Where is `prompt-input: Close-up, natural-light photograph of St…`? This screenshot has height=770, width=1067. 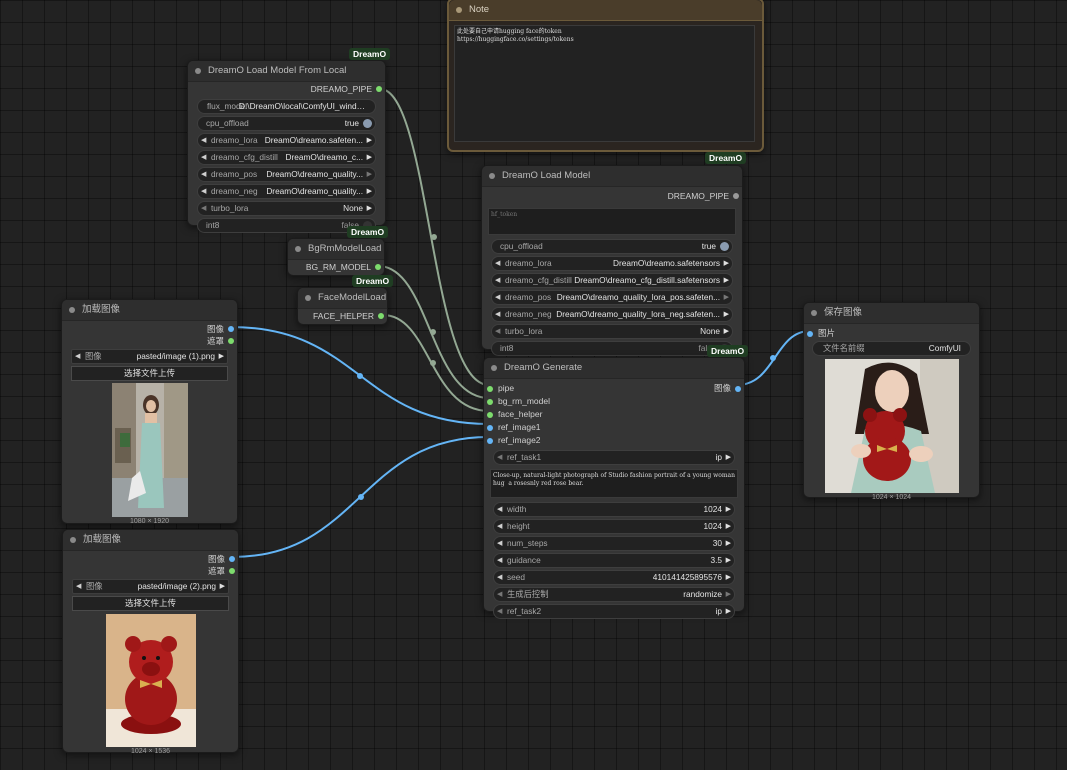 prompt-input: Close-up, natural-light photograph of St… is located at coordinates (614, 483).